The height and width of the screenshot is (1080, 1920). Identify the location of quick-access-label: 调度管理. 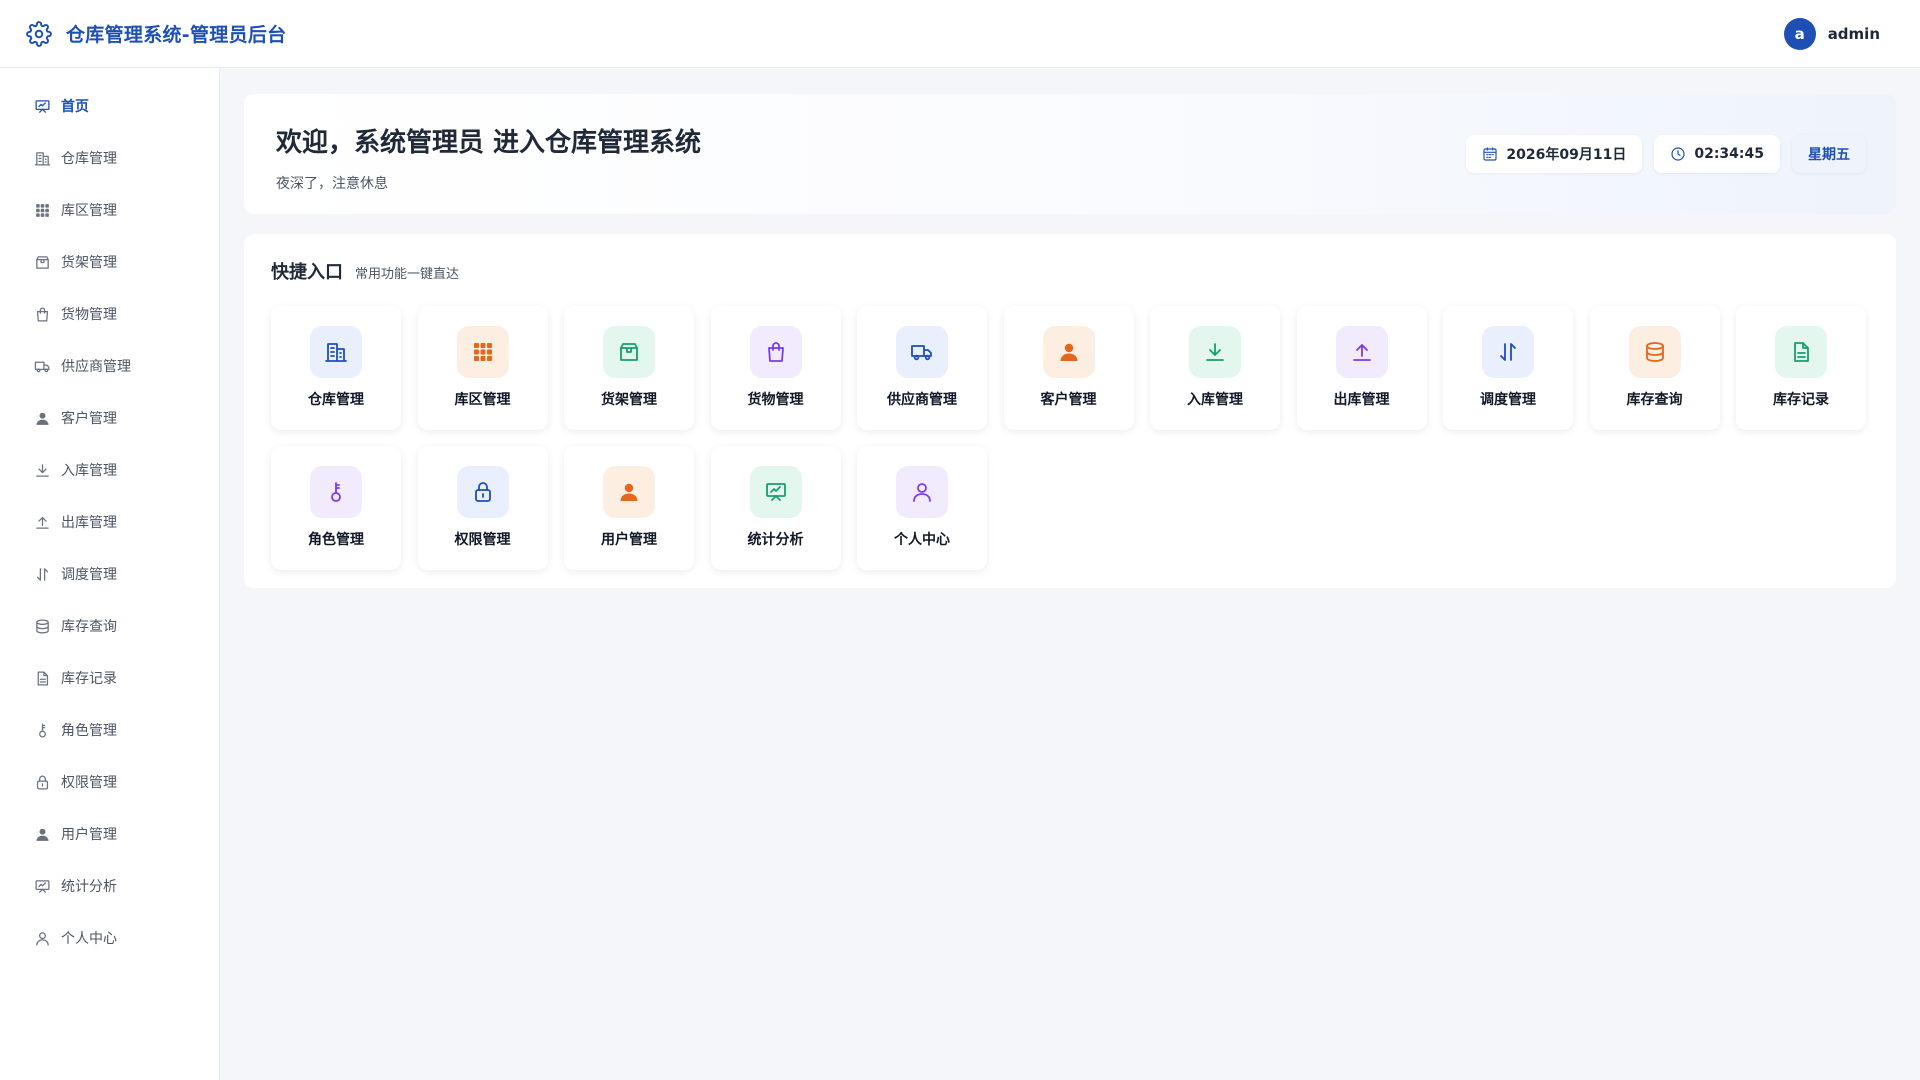
(1508, 400).